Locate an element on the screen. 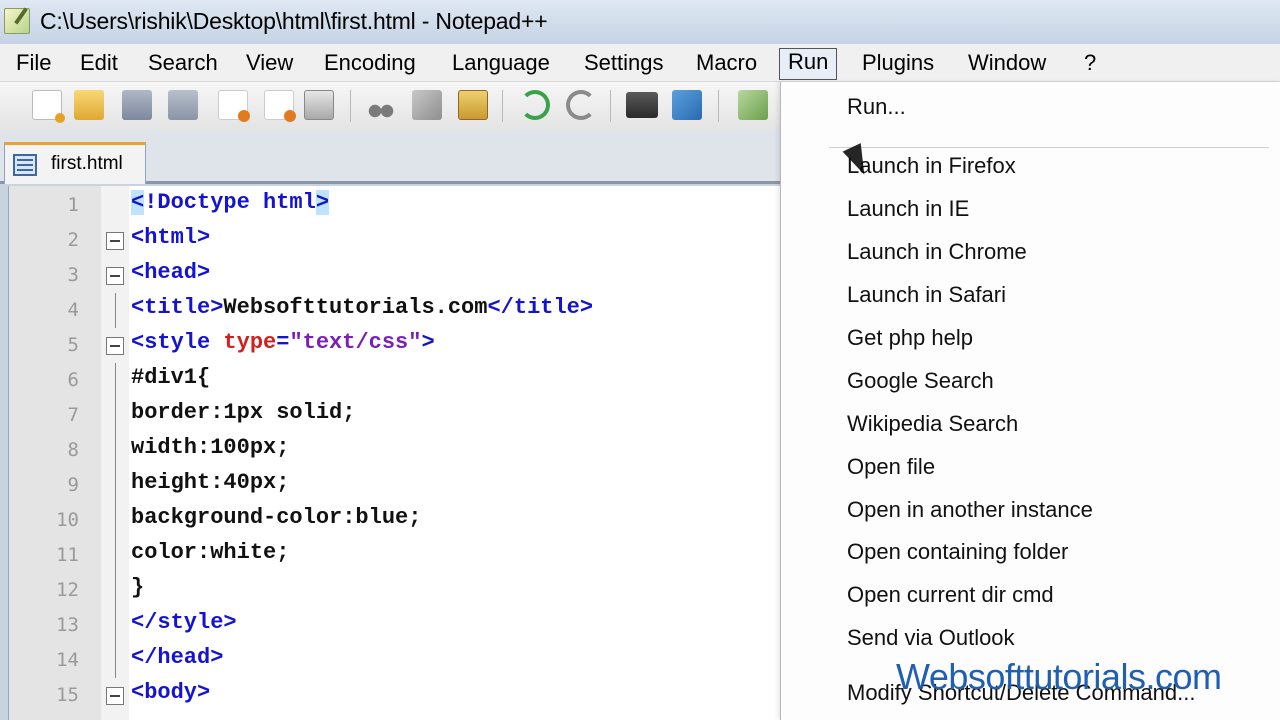 The image size is (1280, 720). close-all-icon is located at coordinates (280, 106).